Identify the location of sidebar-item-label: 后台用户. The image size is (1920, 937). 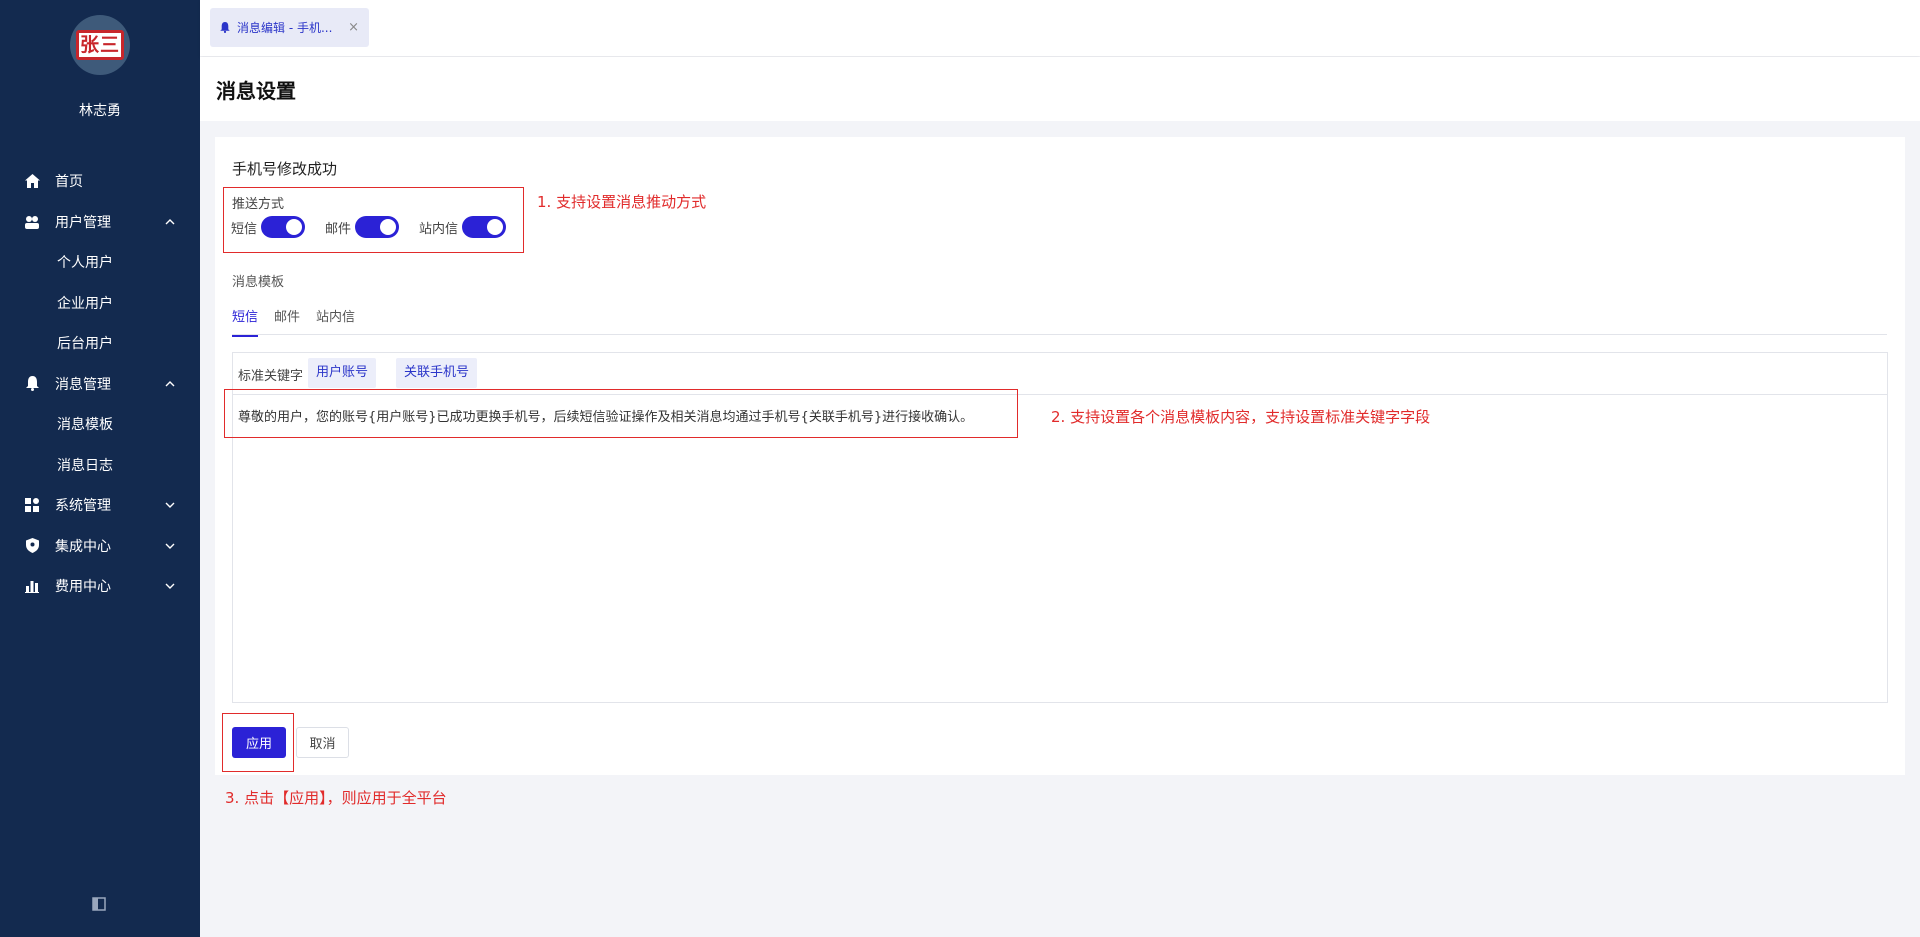
(85, 344).